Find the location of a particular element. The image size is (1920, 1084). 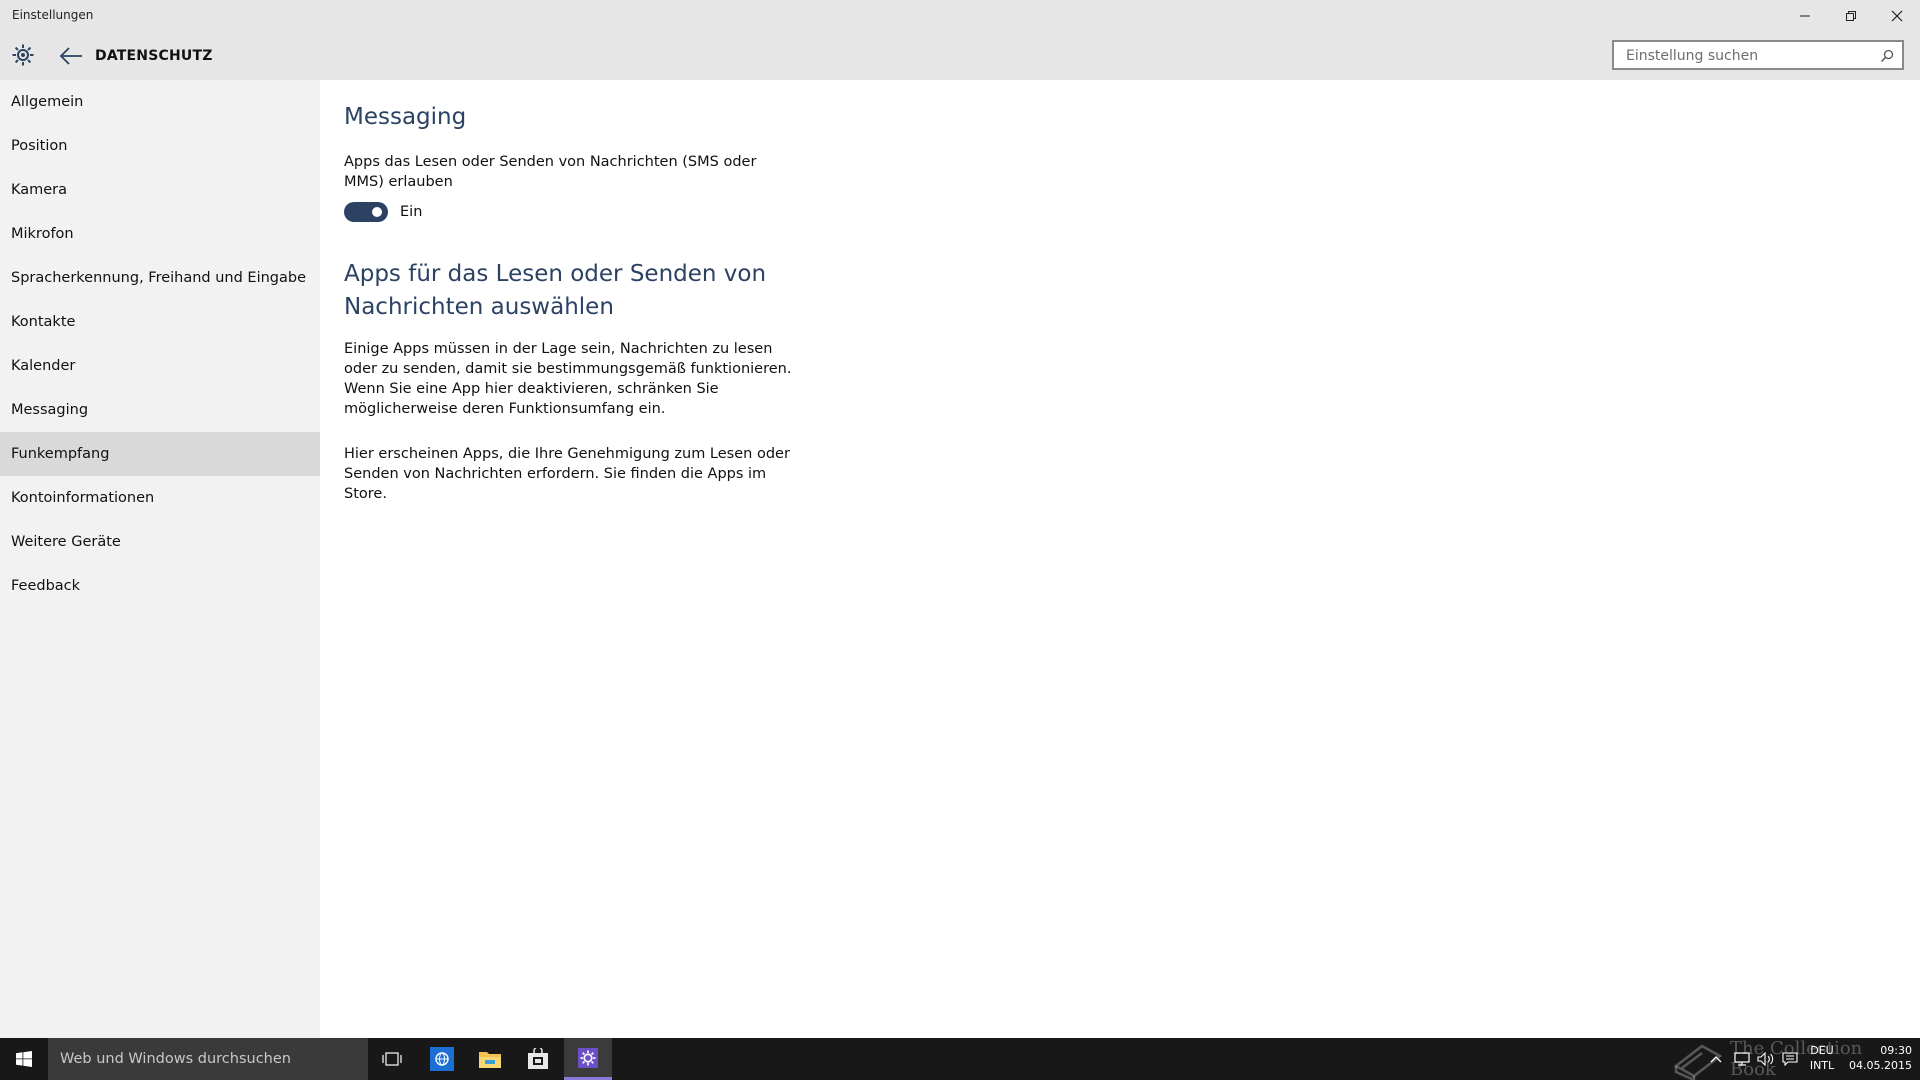

book-icon is located at coordinates (1698, 1060).